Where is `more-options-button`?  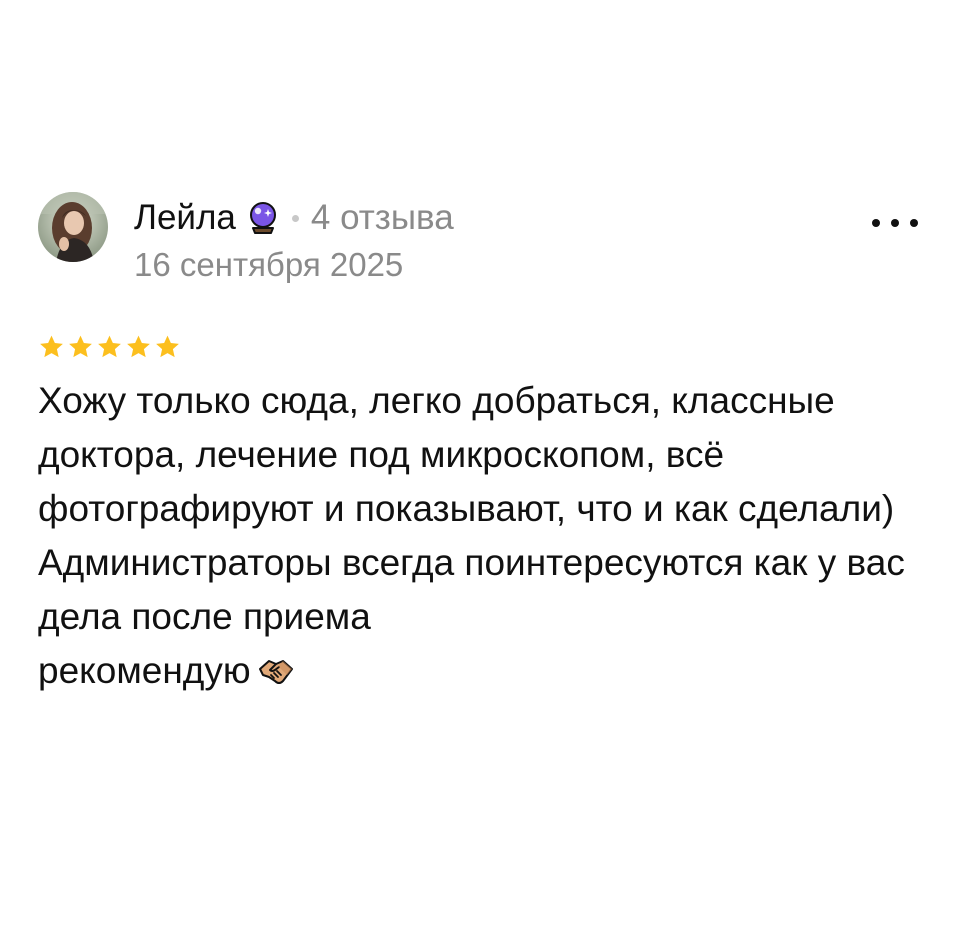
more-options-button is located at coordinates (895, 223).